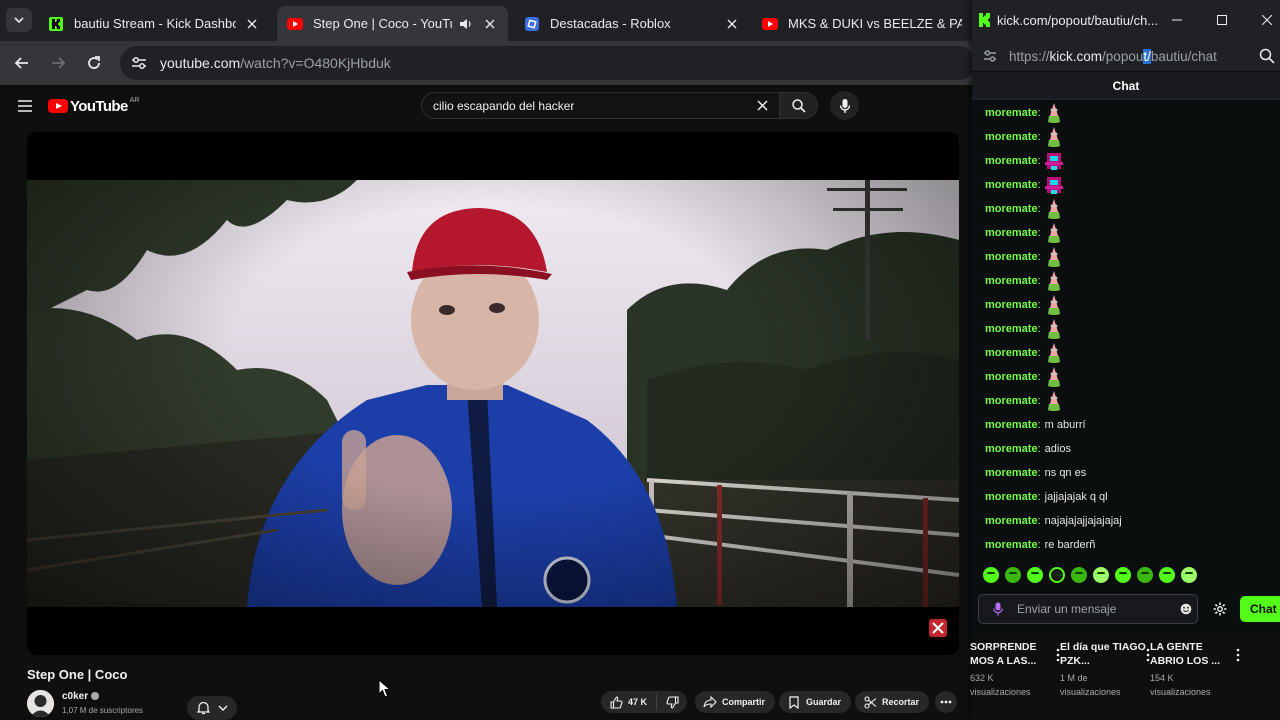 Image resolution: width=1280 pixels, height=720 pixels. Describe the element at coordinates (1057, 449) in the screenshot. I see `chat-message-text: adios` at that location.